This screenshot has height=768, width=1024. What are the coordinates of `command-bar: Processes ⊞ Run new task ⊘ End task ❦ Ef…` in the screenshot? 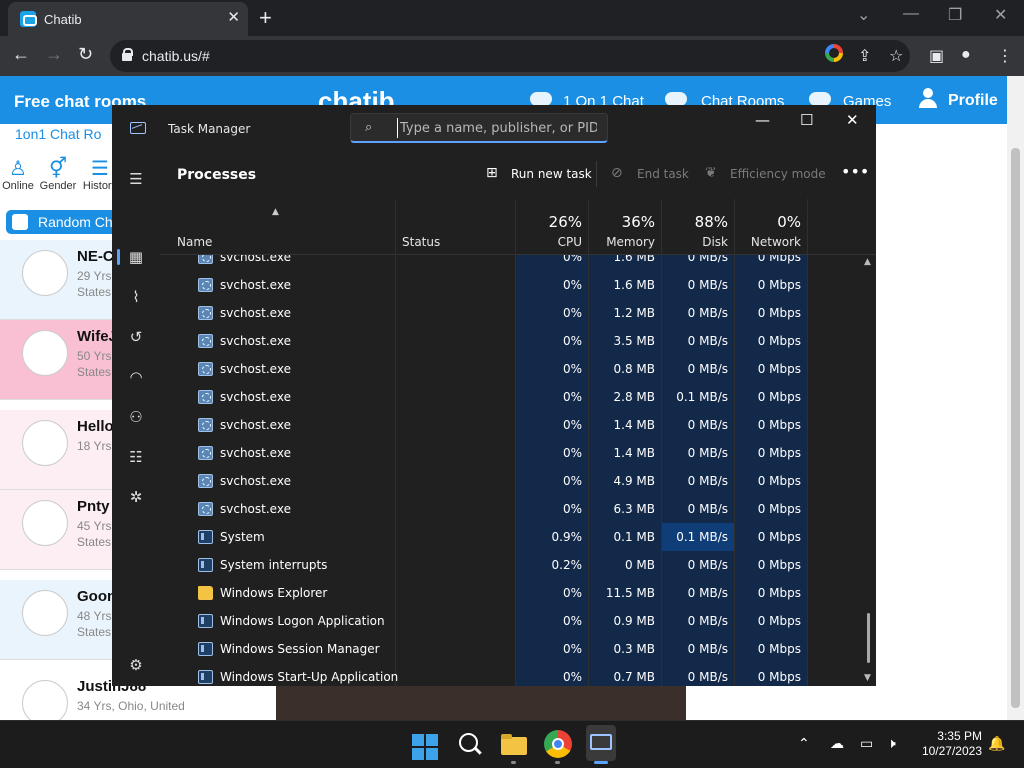 It's located at (518, 174).